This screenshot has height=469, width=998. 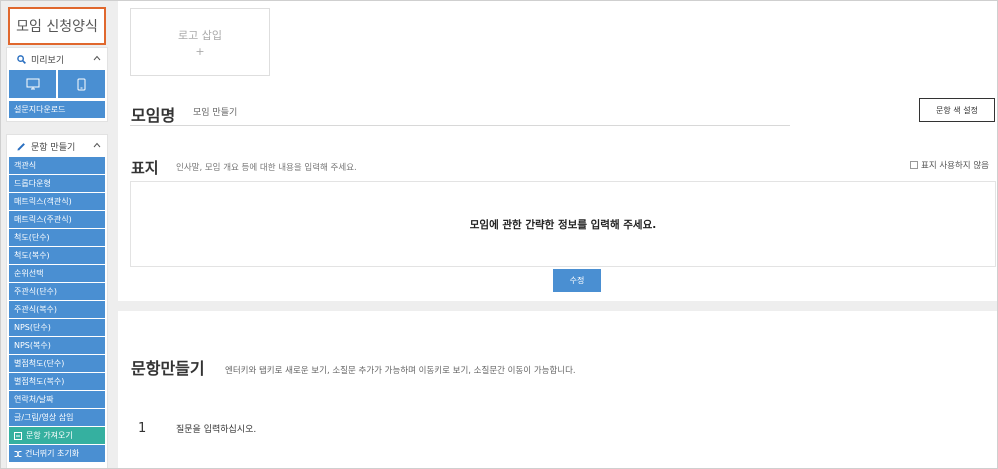 What do you see at coordinates (21, 146) in the screenshot?
I see `pencil-icon` at bounding box center [21, 146].